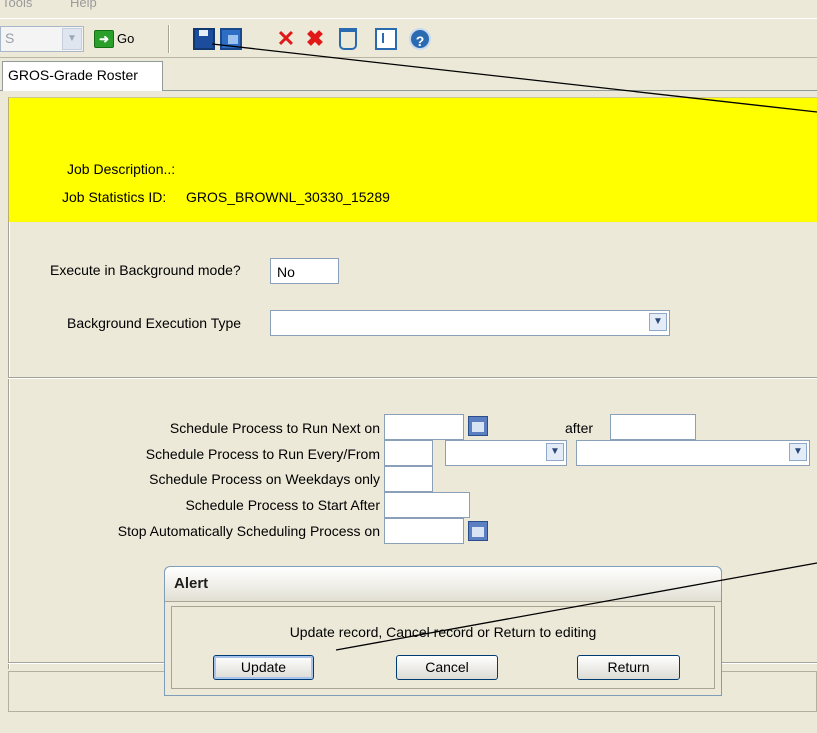  Describe the element at coordinates (10, 38) in the screenshot. I see `form-selector-value: S` at that location.